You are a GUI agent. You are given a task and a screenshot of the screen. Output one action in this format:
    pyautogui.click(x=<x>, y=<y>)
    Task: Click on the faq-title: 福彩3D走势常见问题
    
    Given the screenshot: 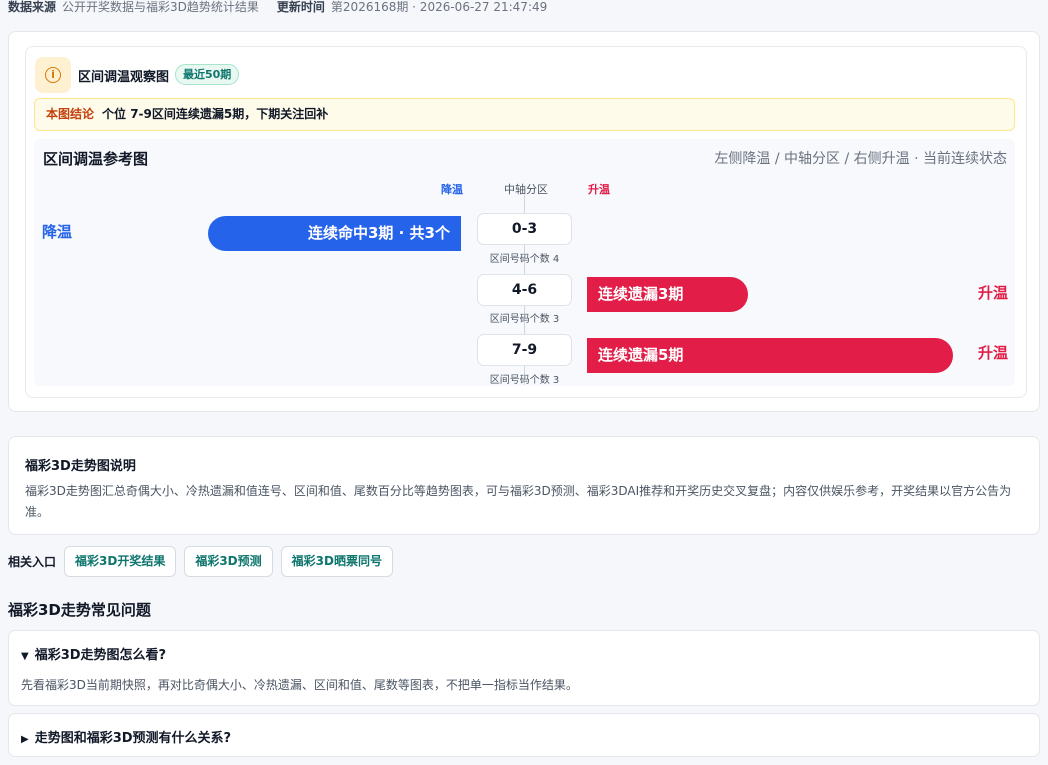 What is the action you would take?
    pyautogui.click(x=79, y=610)
    